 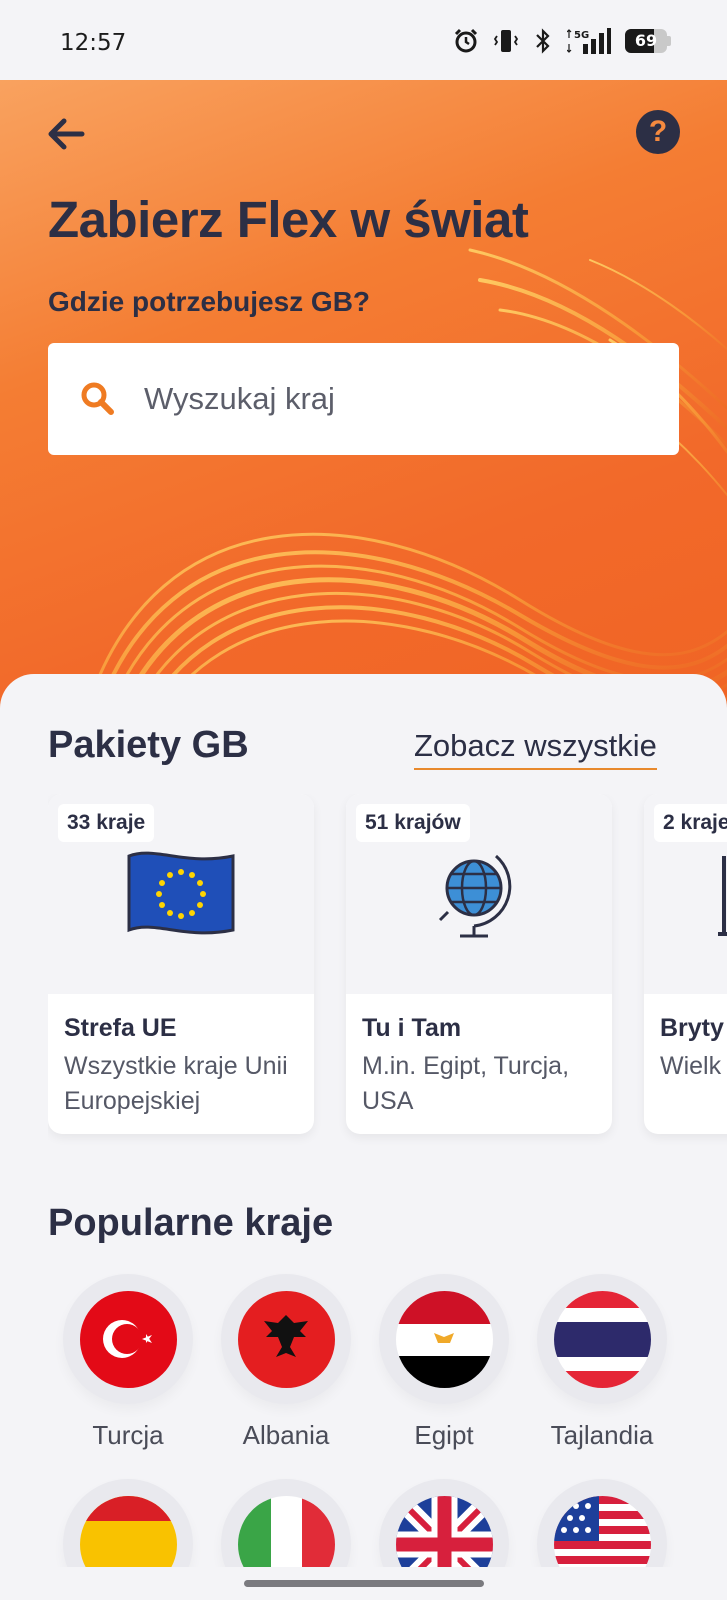 What do you see at coordinates (444, 1435) in the screenshot?
I see `country-label: Egipt` at bounding box center [444, 1435].